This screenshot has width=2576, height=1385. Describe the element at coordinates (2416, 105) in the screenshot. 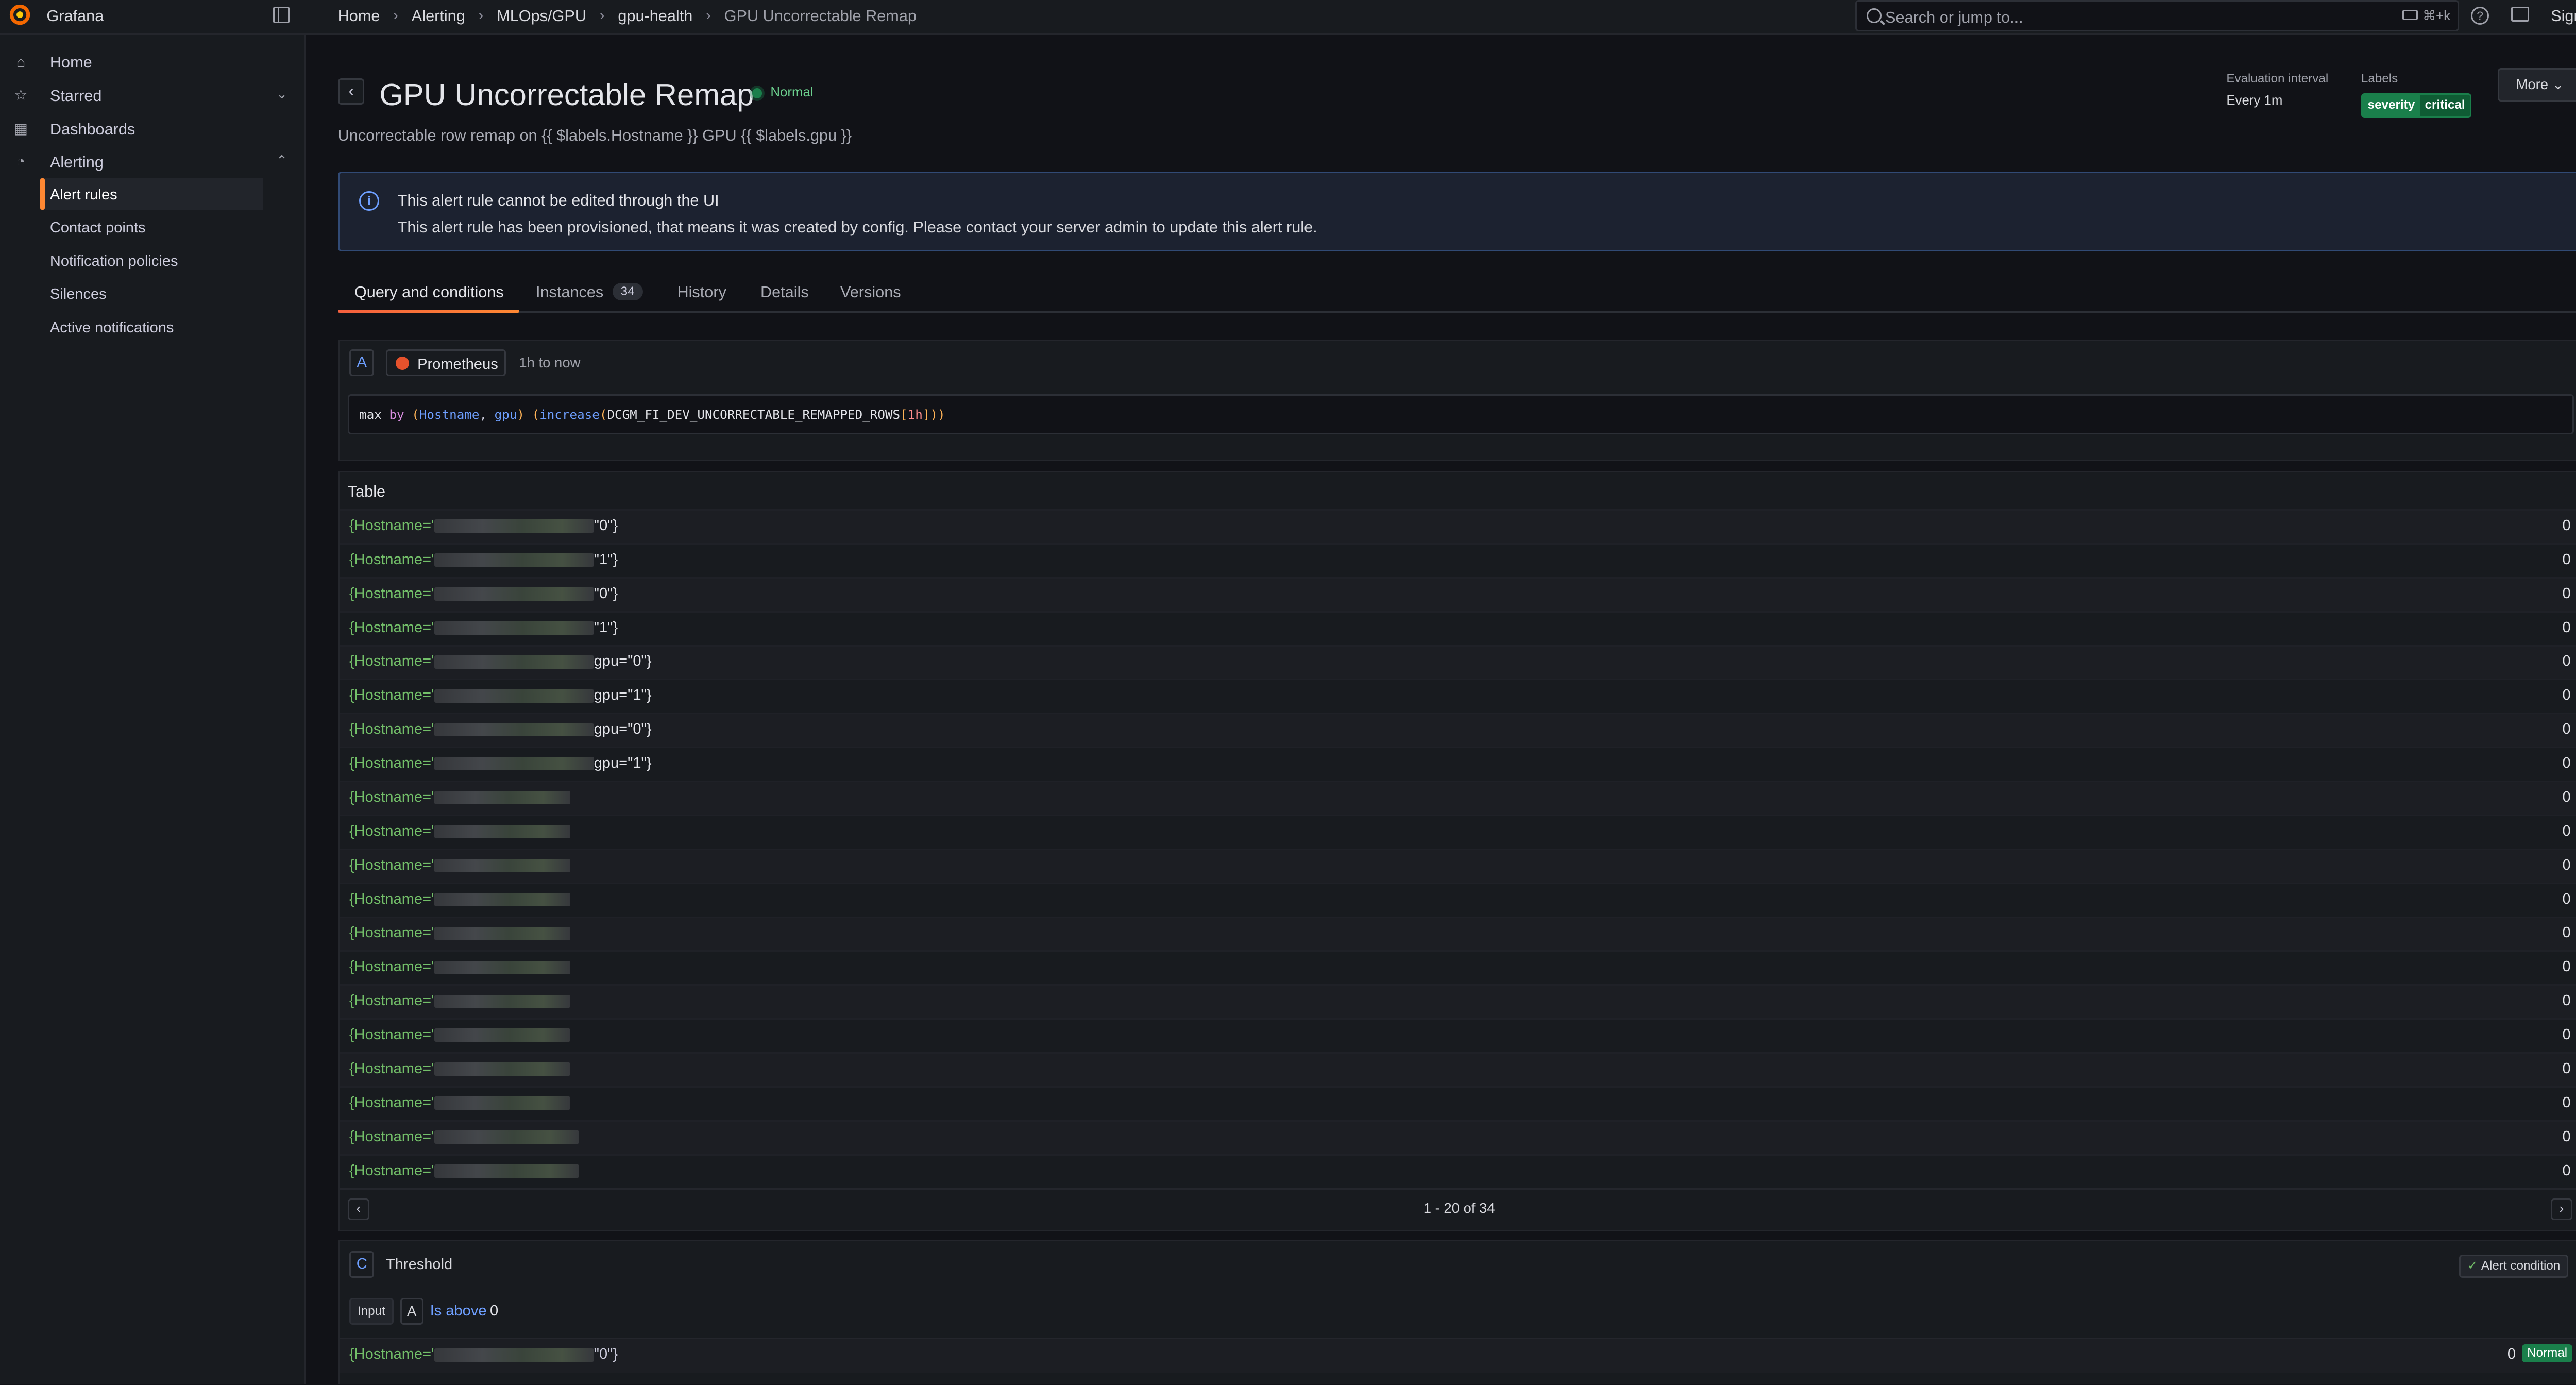

I see `label-chip: severity critical` at that location.